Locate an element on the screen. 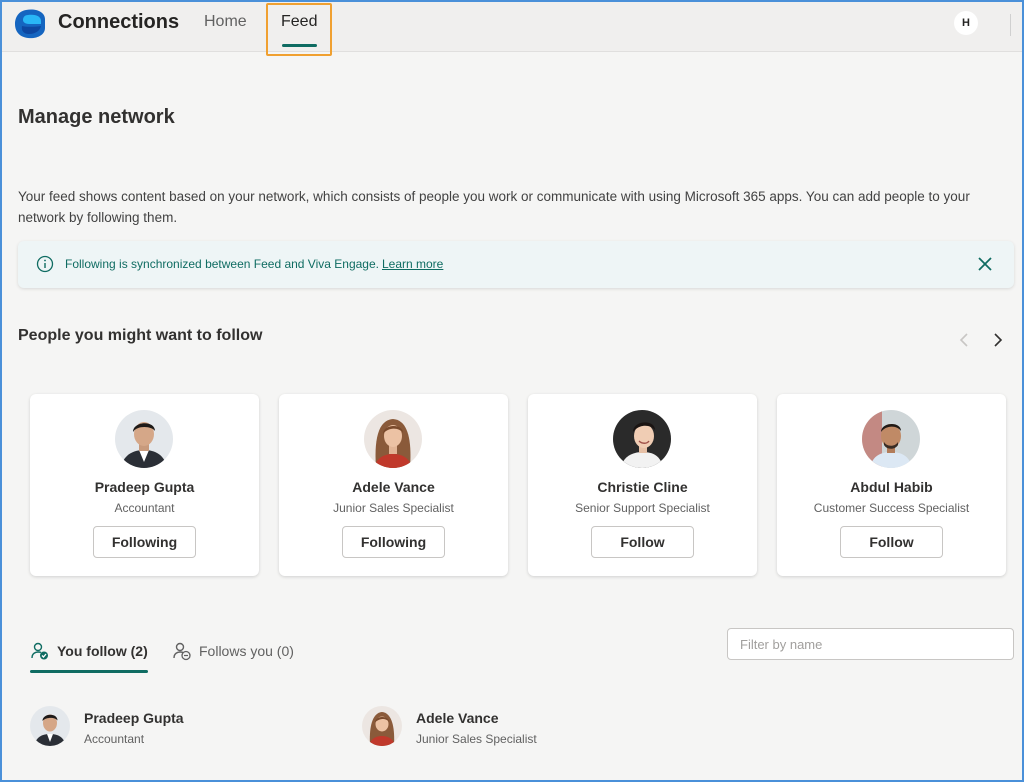 This screenshot has height=782, width=1024. list-item-name: Pradeep Gupta is located at coordinates (134, 718).